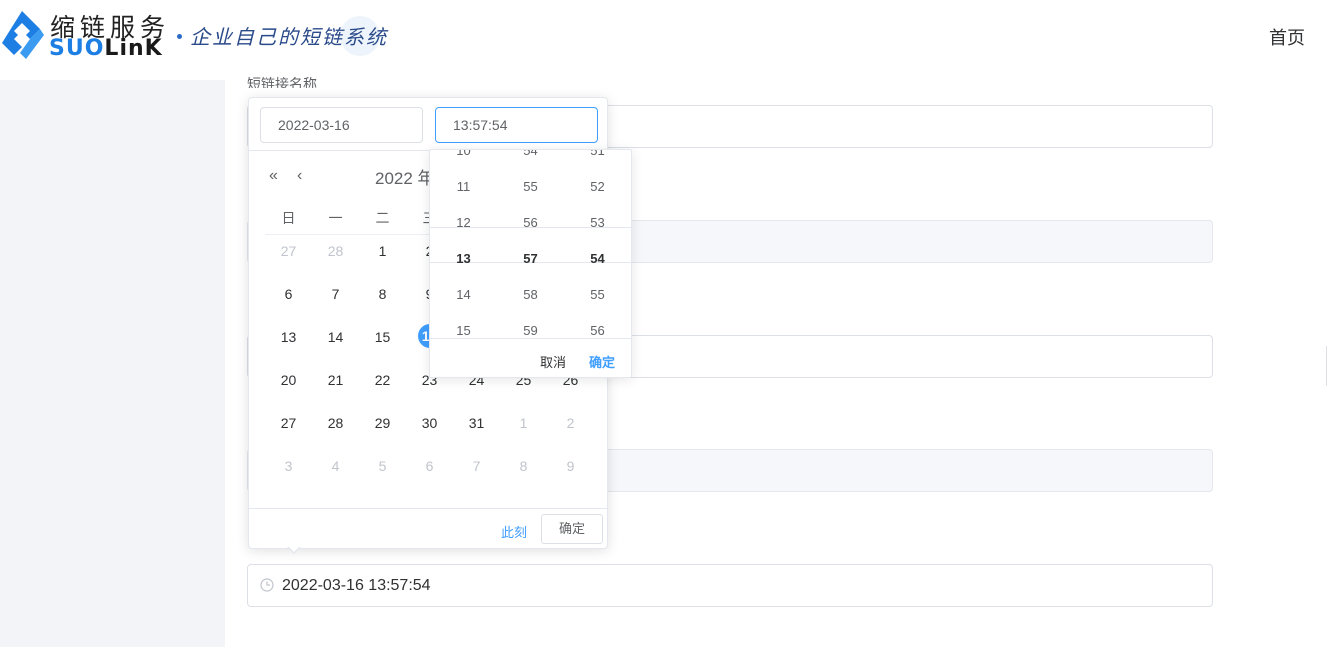  Describe the element at coordinates (530, 330) in the screenshot. I see `minute-item: 59` at that location.